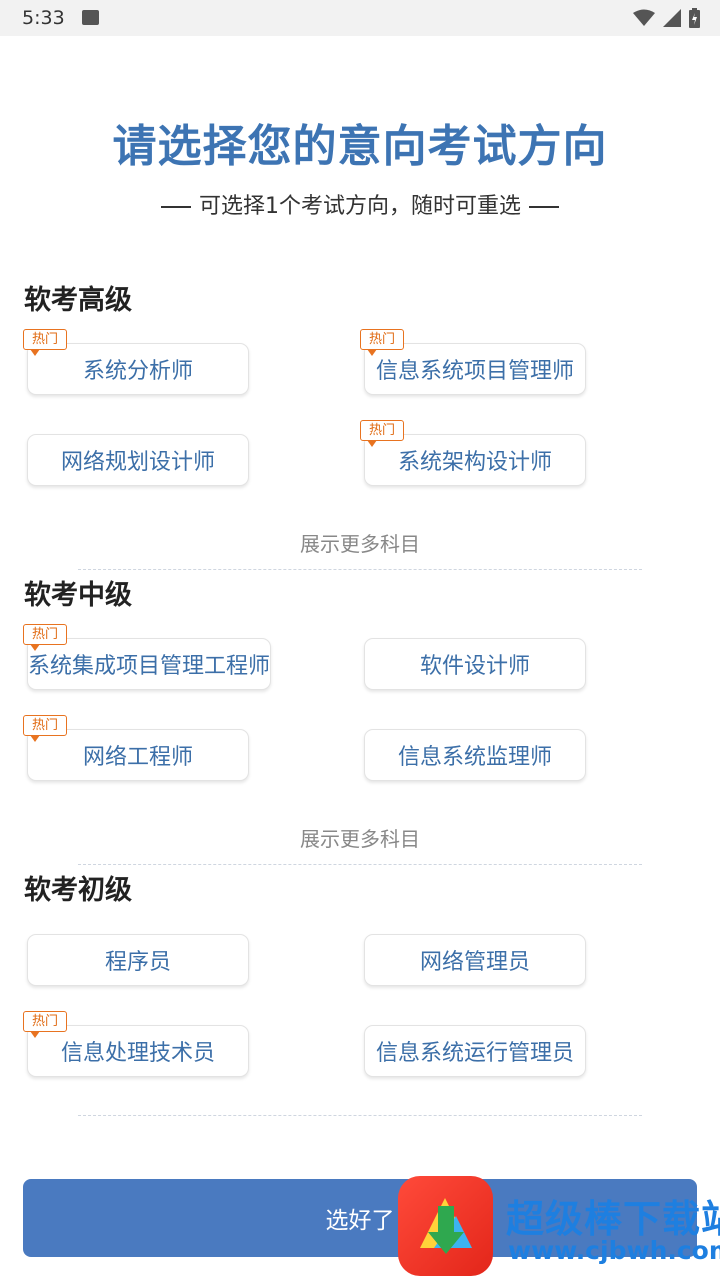 This screenshot has width=720, height=1280. Describe the element at coordinates (138, 755) in the screenshot. I see `option-network-engineer: 网络工程师` at that location.